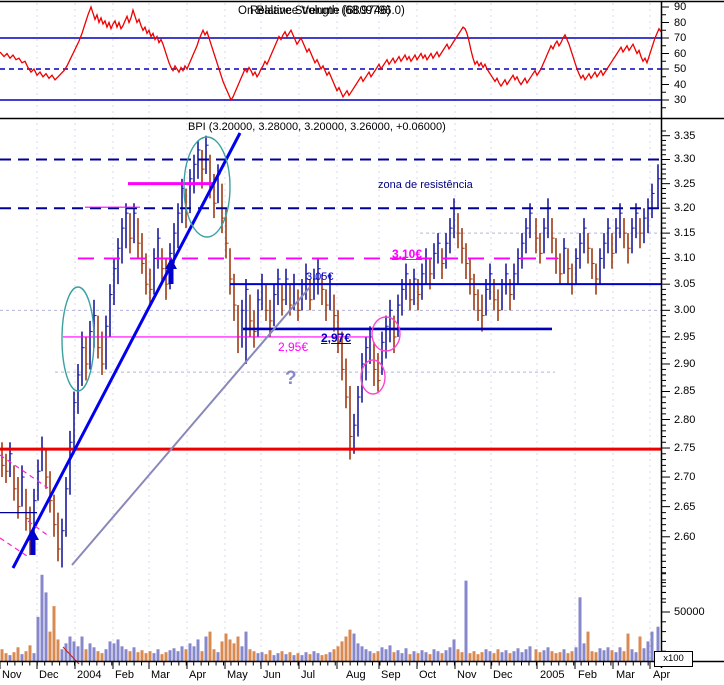 Image resolution: width=724 pixels, height=685 pixels. Describe the element at coordinates (320, 11) in the screenshot. I see `indicator-title-rsi: Relative Strength (68.9746)` at that location.